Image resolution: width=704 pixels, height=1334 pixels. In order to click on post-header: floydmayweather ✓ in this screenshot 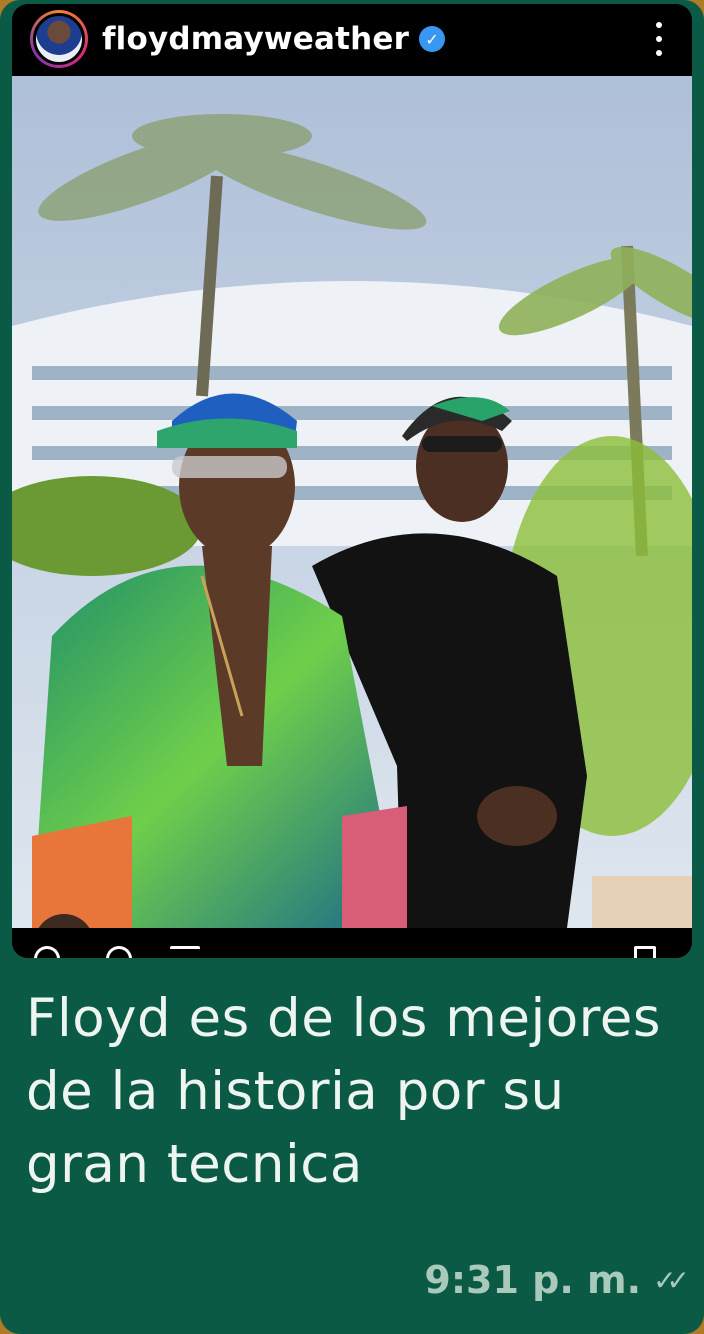, I will do `click(352, 39)`.